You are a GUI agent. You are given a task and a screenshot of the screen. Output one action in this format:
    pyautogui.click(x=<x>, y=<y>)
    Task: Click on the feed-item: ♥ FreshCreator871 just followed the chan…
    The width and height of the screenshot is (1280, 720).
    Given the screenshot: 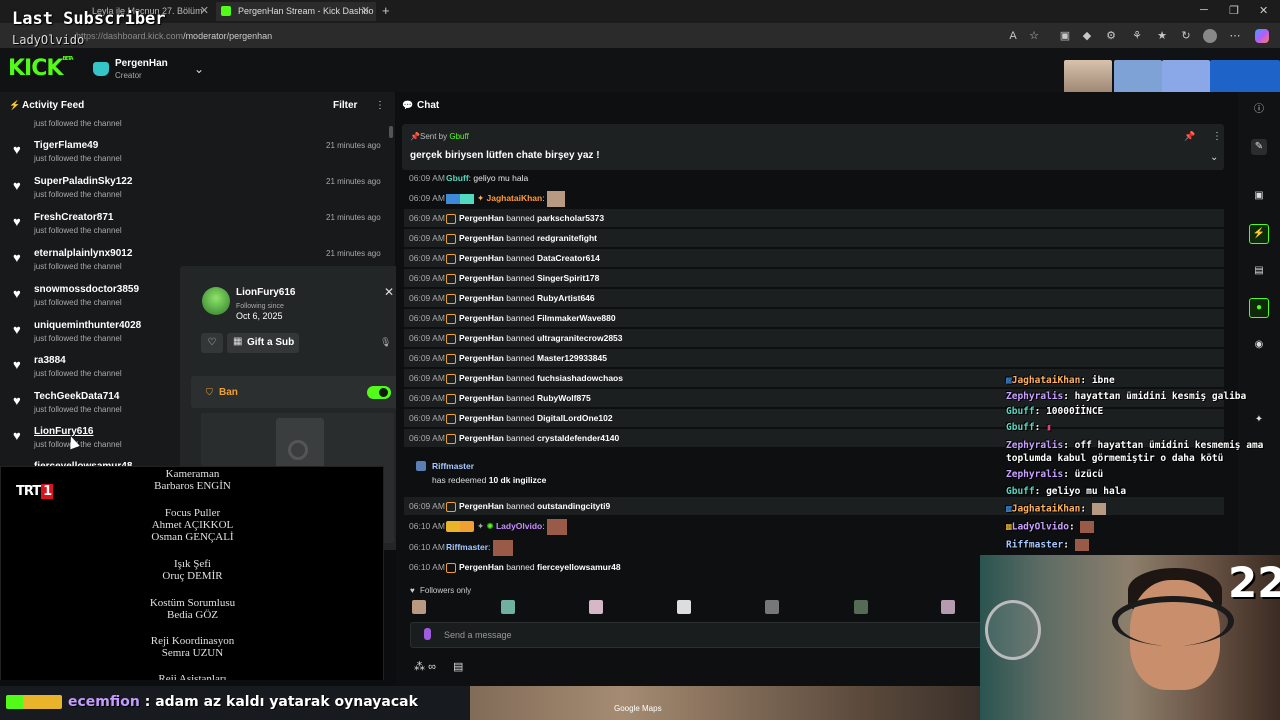 What is the action you would take?
    pyautogui.click(x=195, y=229)
    